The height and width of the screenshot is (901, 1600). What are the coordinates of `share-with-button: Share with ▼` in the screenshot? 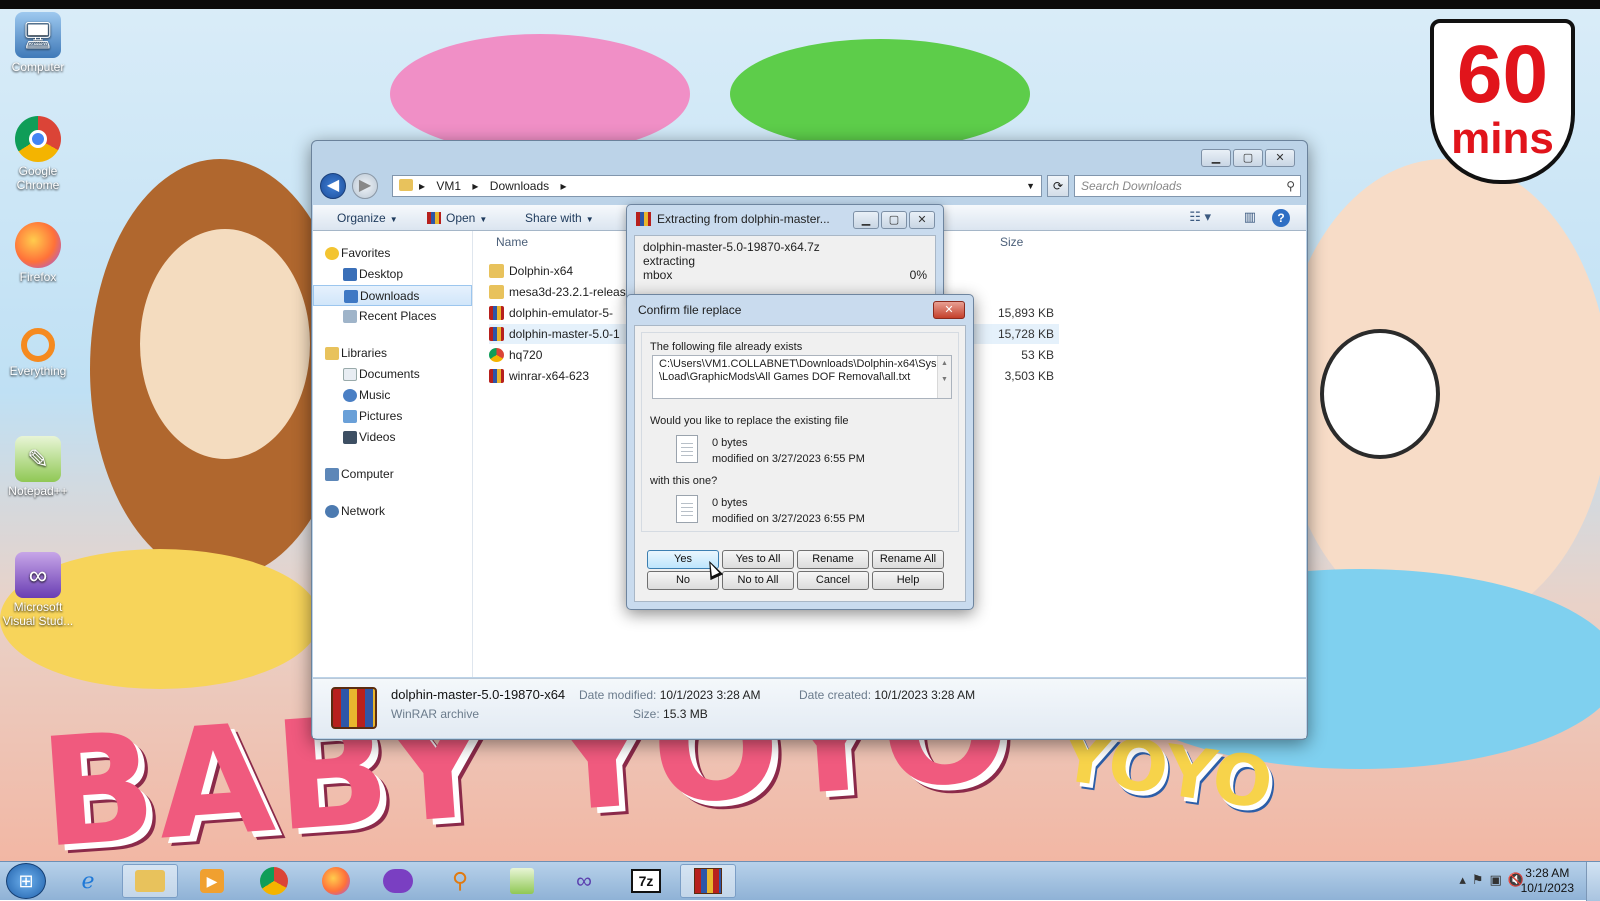 It's located at (559, 218).